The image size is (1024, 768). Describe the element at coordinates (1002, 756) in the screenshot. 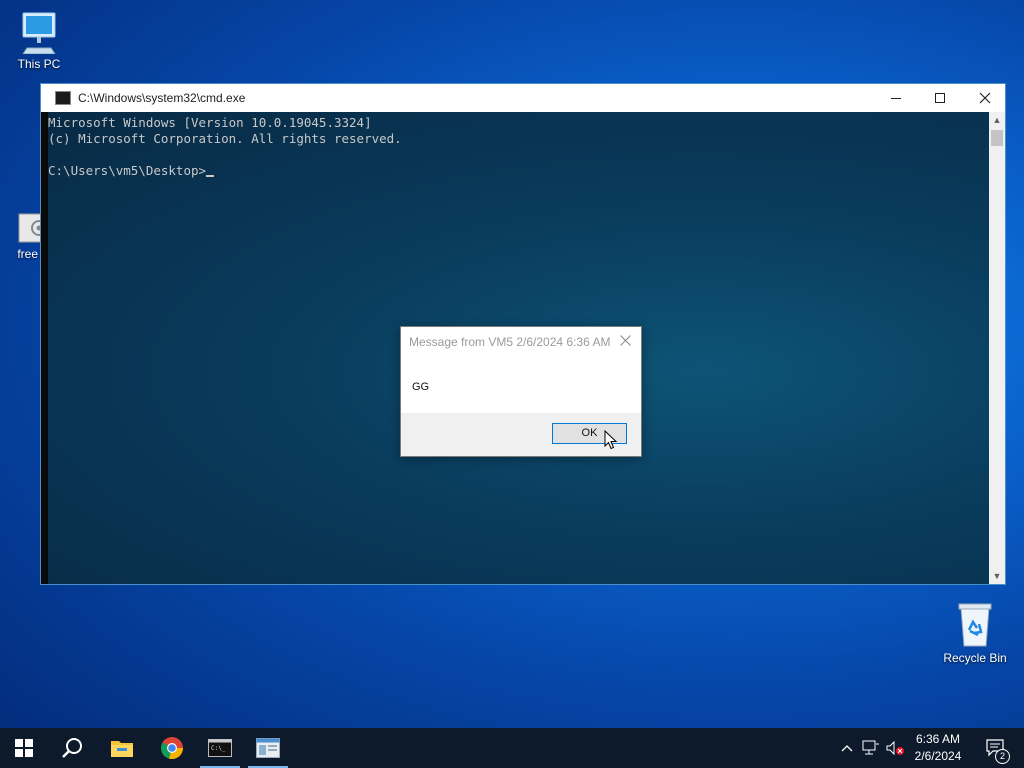

I see `notification-badge: 2` at that location.